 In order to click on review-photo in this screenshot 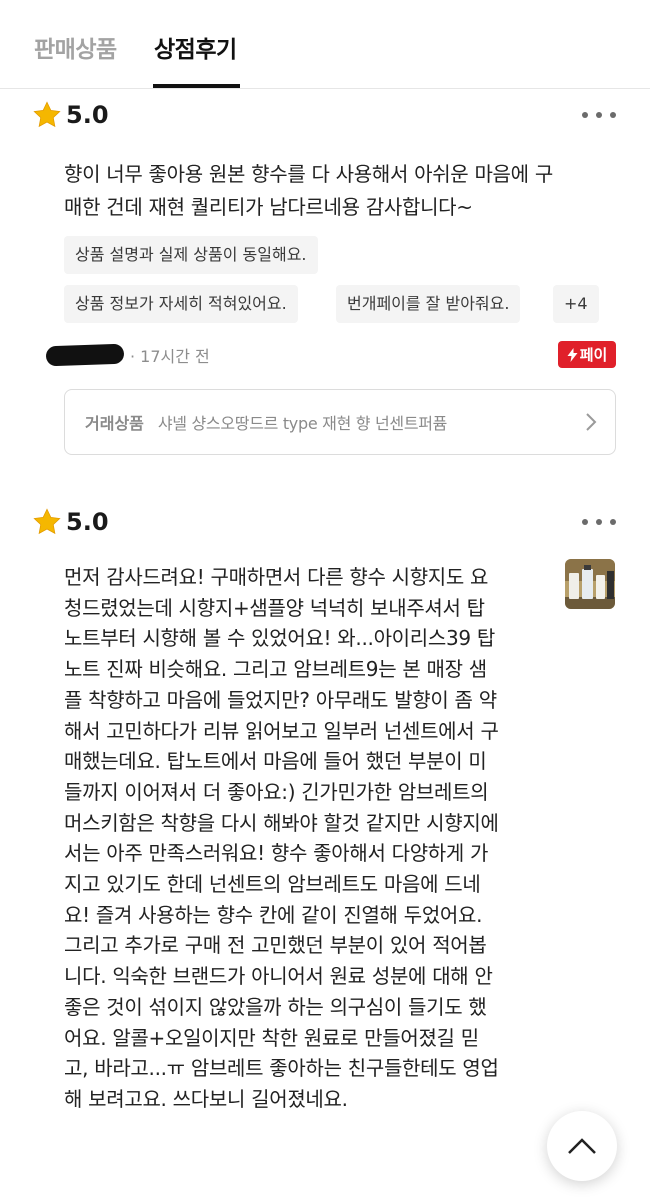, I will do `click(590, 584)`.